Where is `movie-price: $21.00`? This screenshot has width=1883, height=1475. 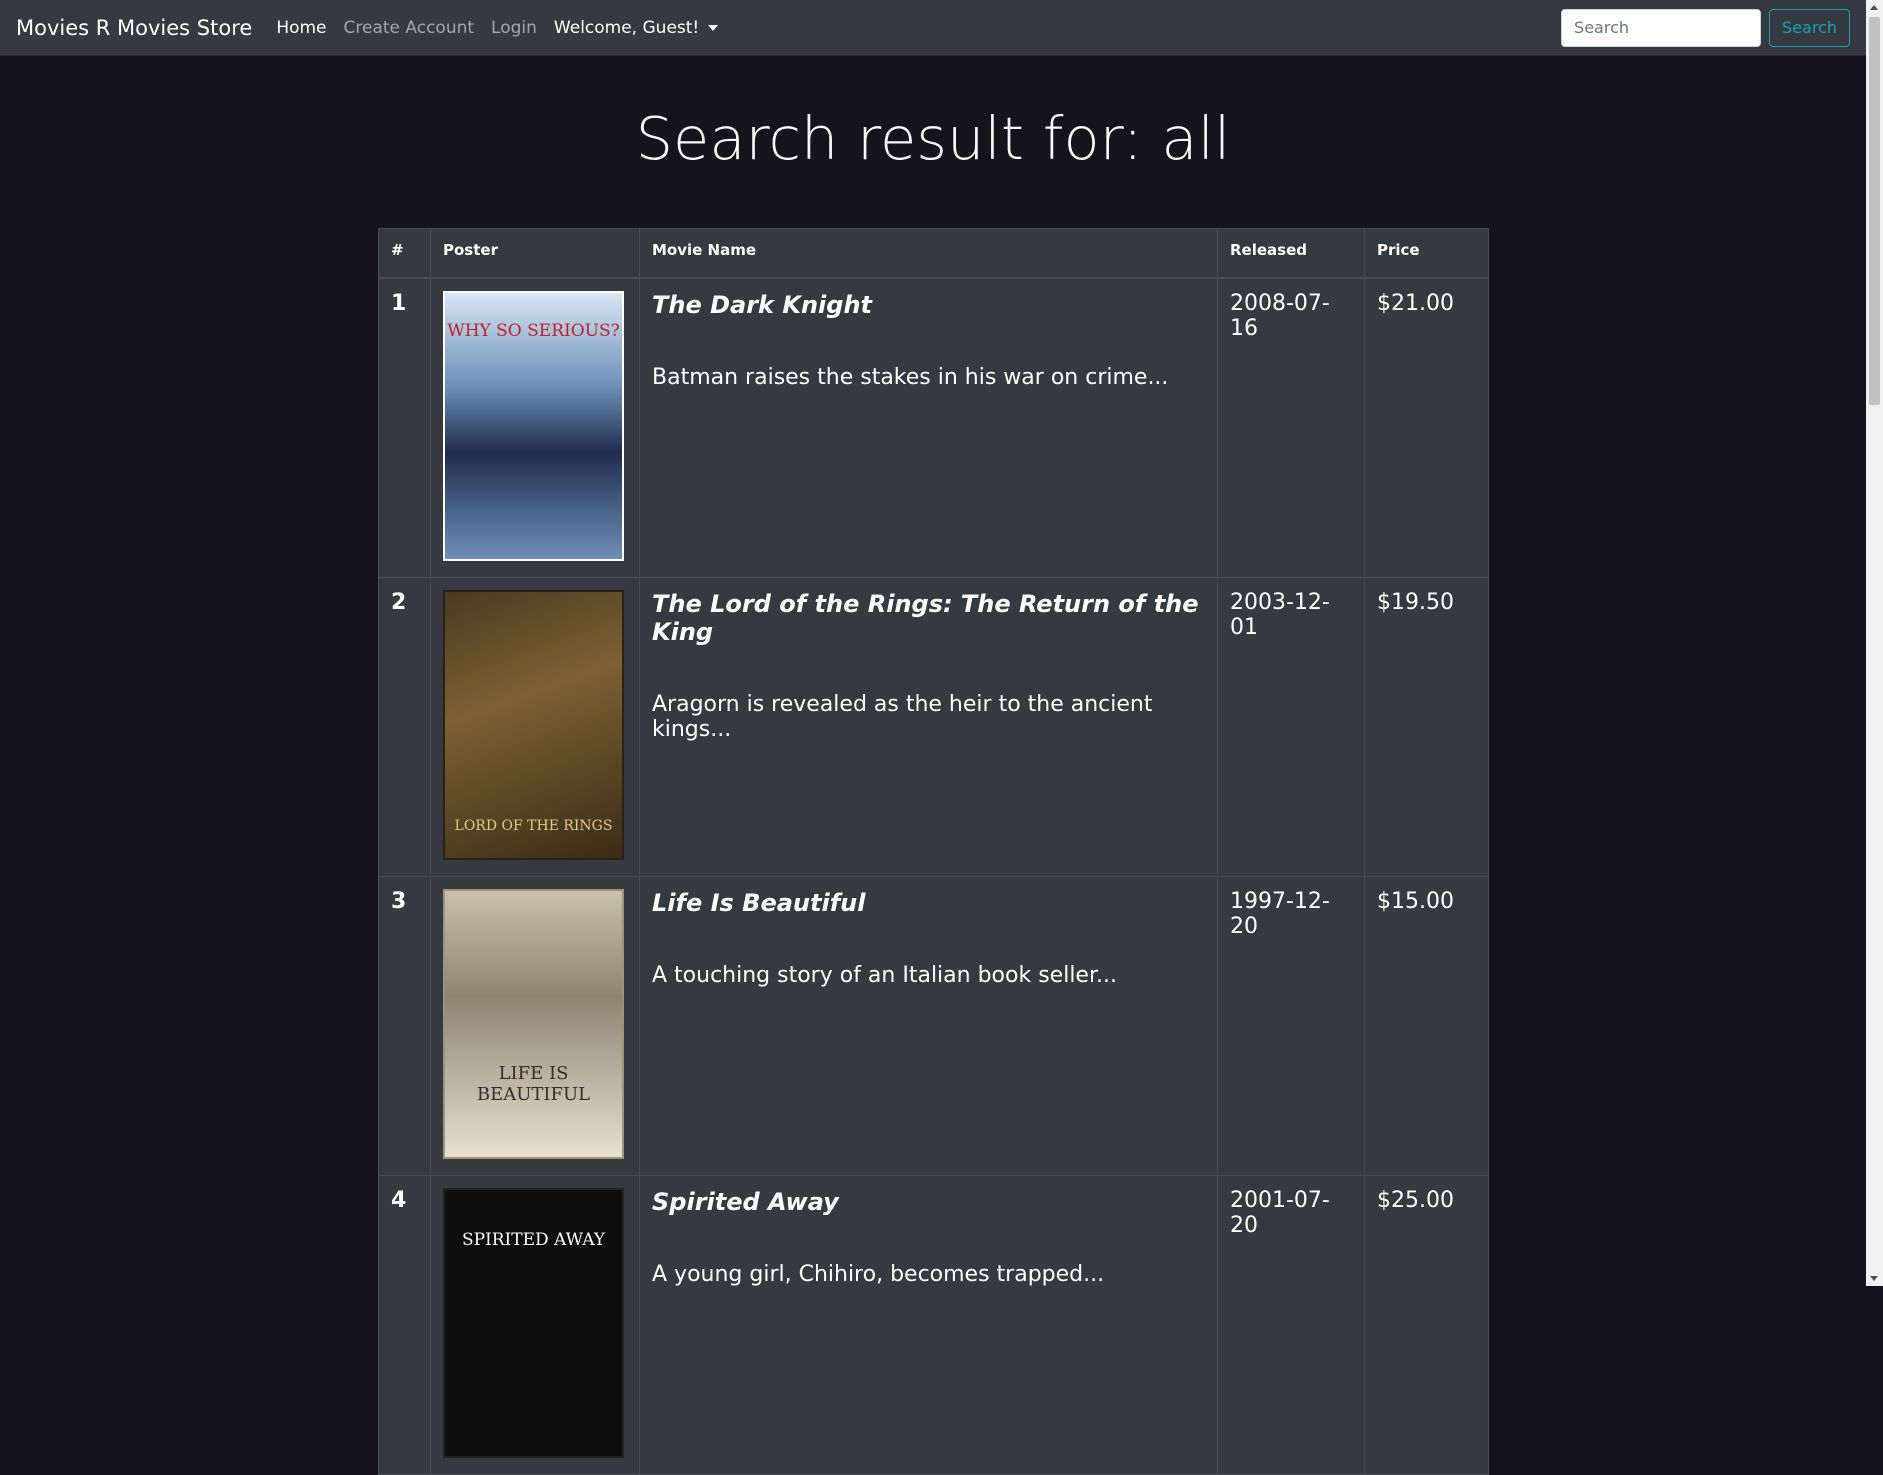 movie-price: $21.00 is located at coordinates (1426, 427).